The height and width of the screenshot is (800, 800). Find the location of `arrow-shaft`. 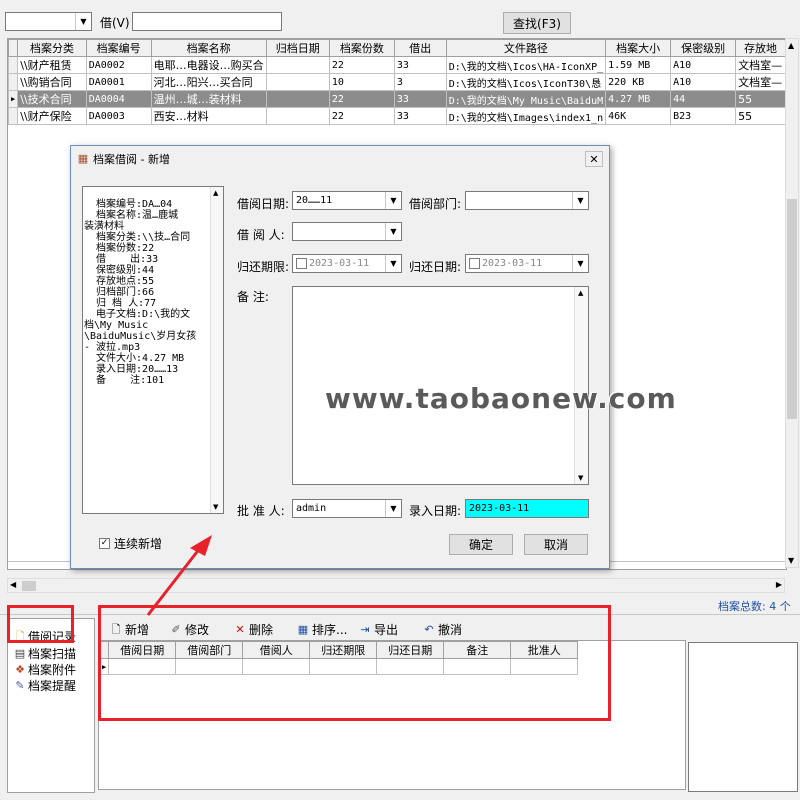

arrow-shaft is located at coordinates (174, 581).